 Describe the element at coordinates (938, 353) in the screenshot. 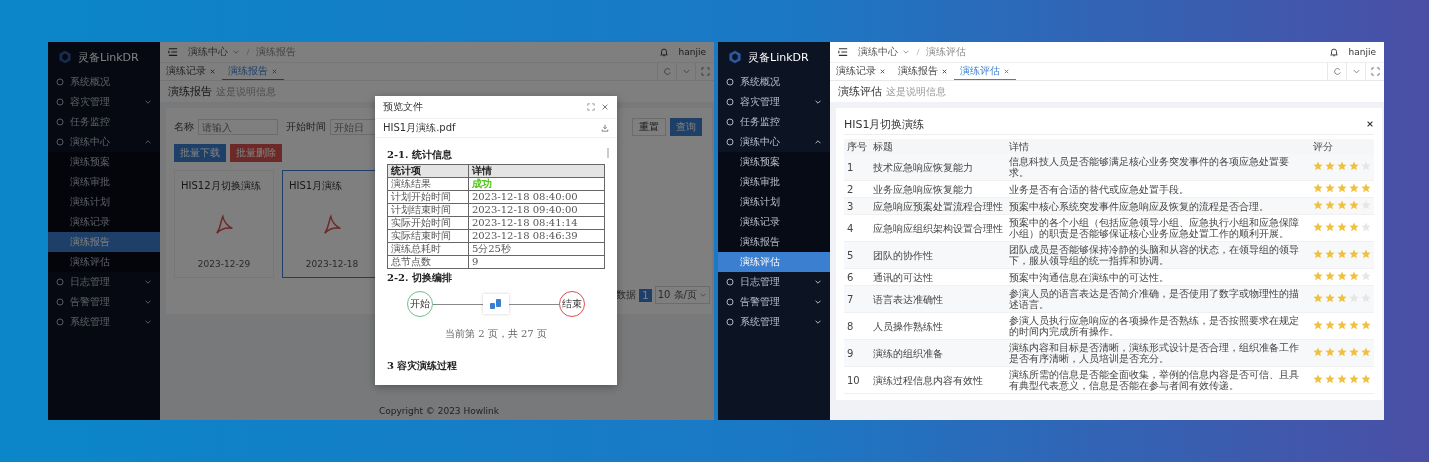

I see `table-cell: 演练的组织准备` at that location.